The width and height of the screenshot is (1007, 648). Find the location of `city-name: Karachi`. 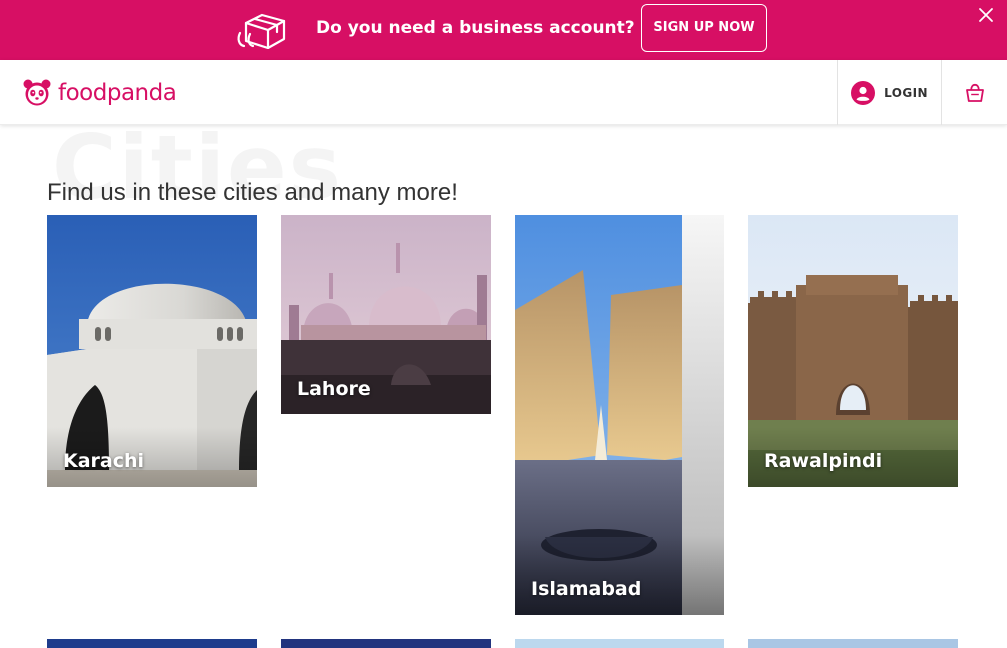

city-name: Karachi is located at coordinates (104, 461).